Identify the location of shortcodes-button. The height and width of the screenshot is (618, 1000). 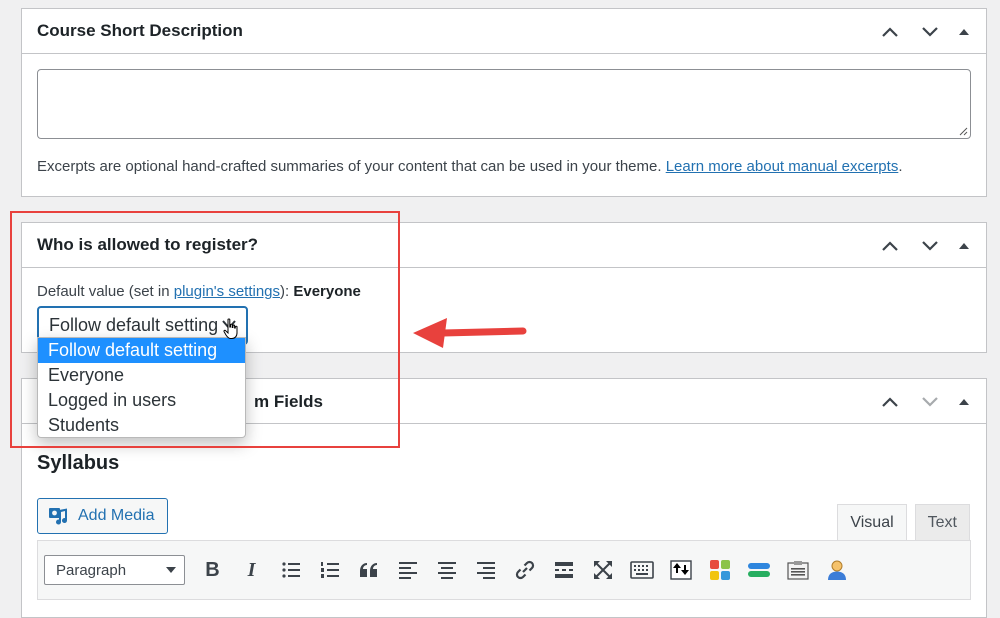
(719, 570).